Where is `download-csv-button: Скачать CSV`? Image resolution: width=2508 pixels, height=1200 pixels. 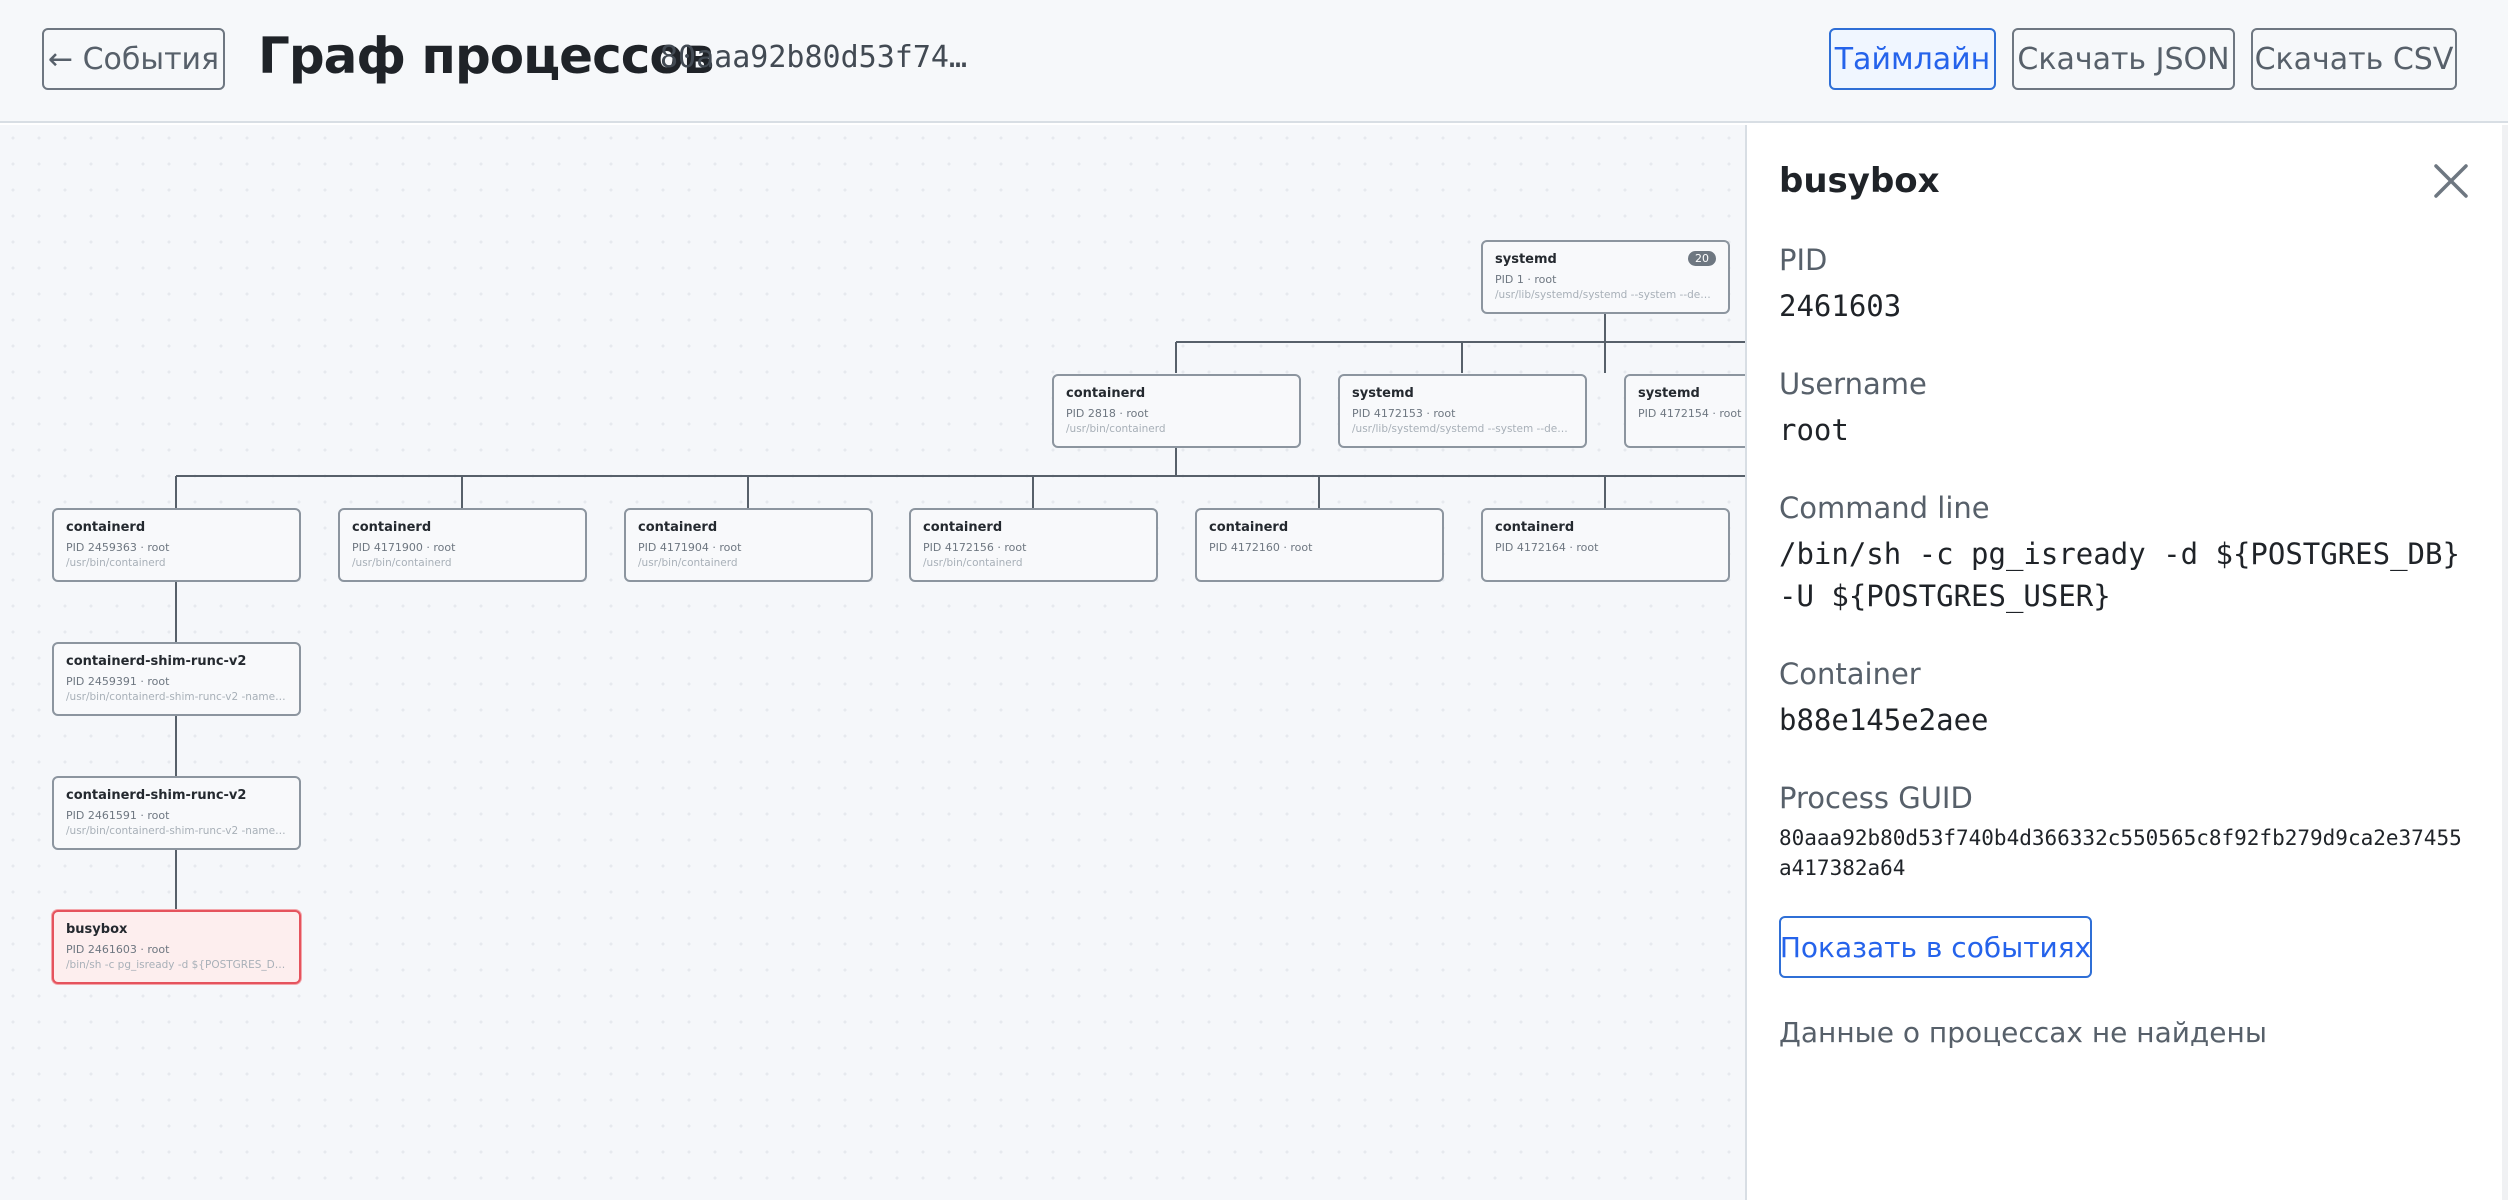 download-csv-button: Скачать CSV is located at coordinates (2354, 59).